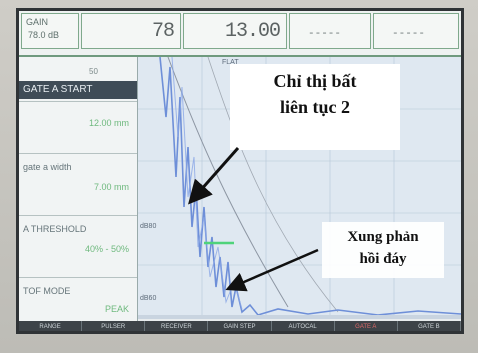 This screenshot has height=353, width=478. Describe the element at coordinates (315, 81) in the screenshot. I see `callout-1-line-1: Chỉ thị bất` at that location.